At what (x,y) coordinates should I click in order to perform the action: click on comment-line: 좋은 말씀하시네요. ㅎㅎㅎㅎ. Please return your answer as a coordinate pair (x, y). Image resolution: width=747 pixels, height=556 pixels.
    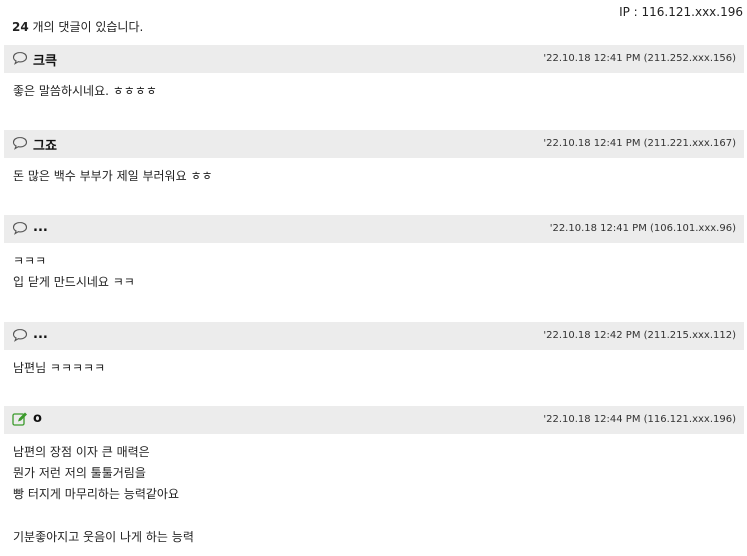
    Looking at the image, I should click on (85, 91).